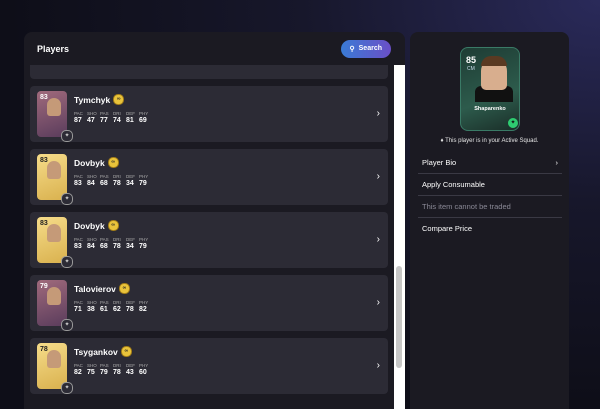 Image resolution: width=600 pixels, height=409 pixels. I want to click on menu-label: Player Bio, so click(439, 162).